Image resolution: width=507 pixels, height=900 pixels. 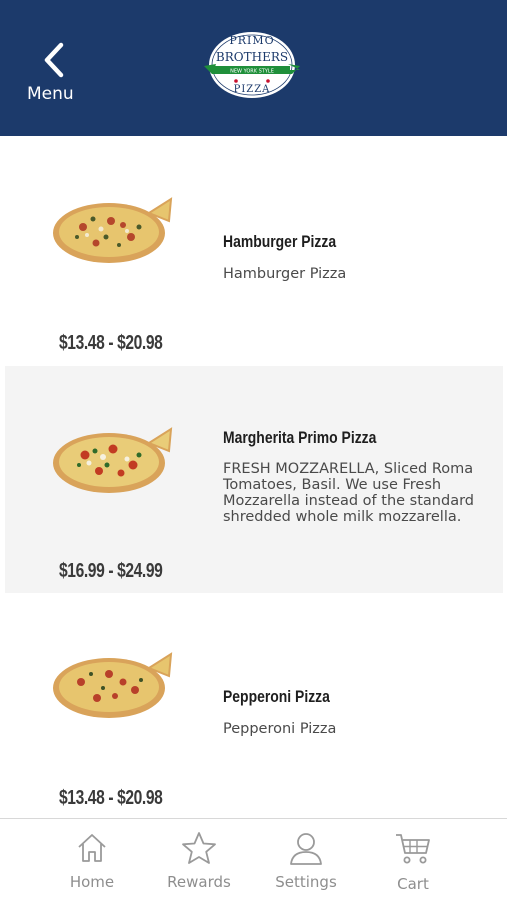 I want to click on primo-brothers-logo: PRIMO BROTHERS NEW YORK STYLE PIZZA, so click(x=252, y=65).